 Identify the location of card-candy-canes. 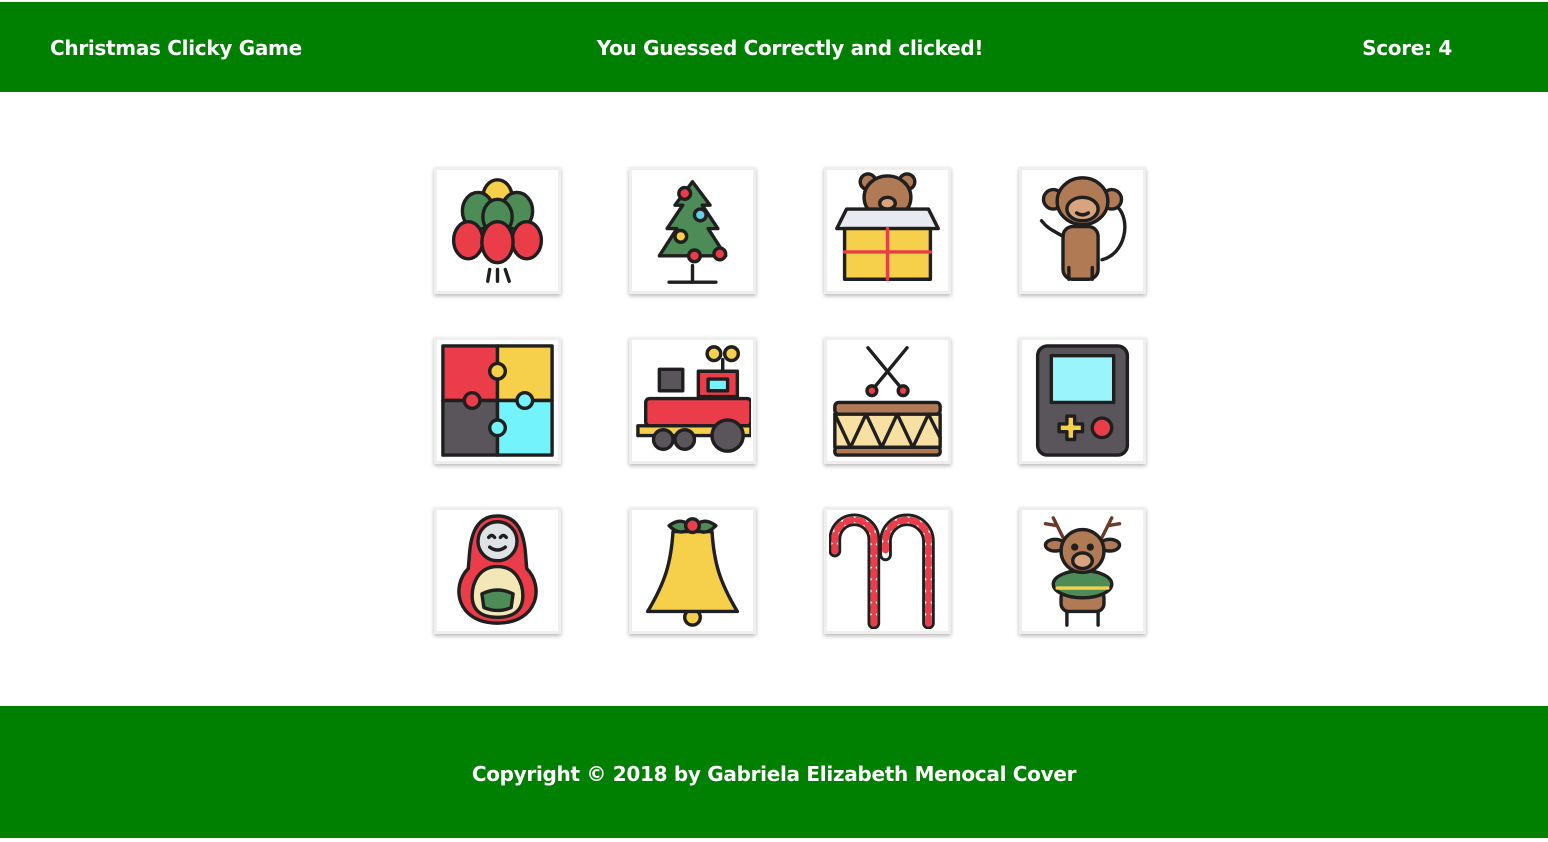
(887, 570).